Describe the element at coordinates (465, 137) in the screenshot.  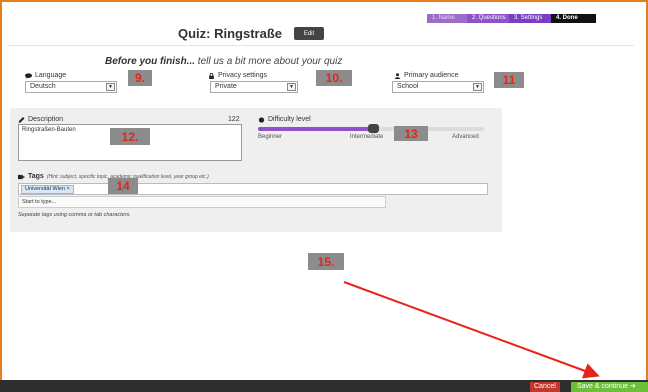
I see `difficulty-high-label: Advanced` at that location.